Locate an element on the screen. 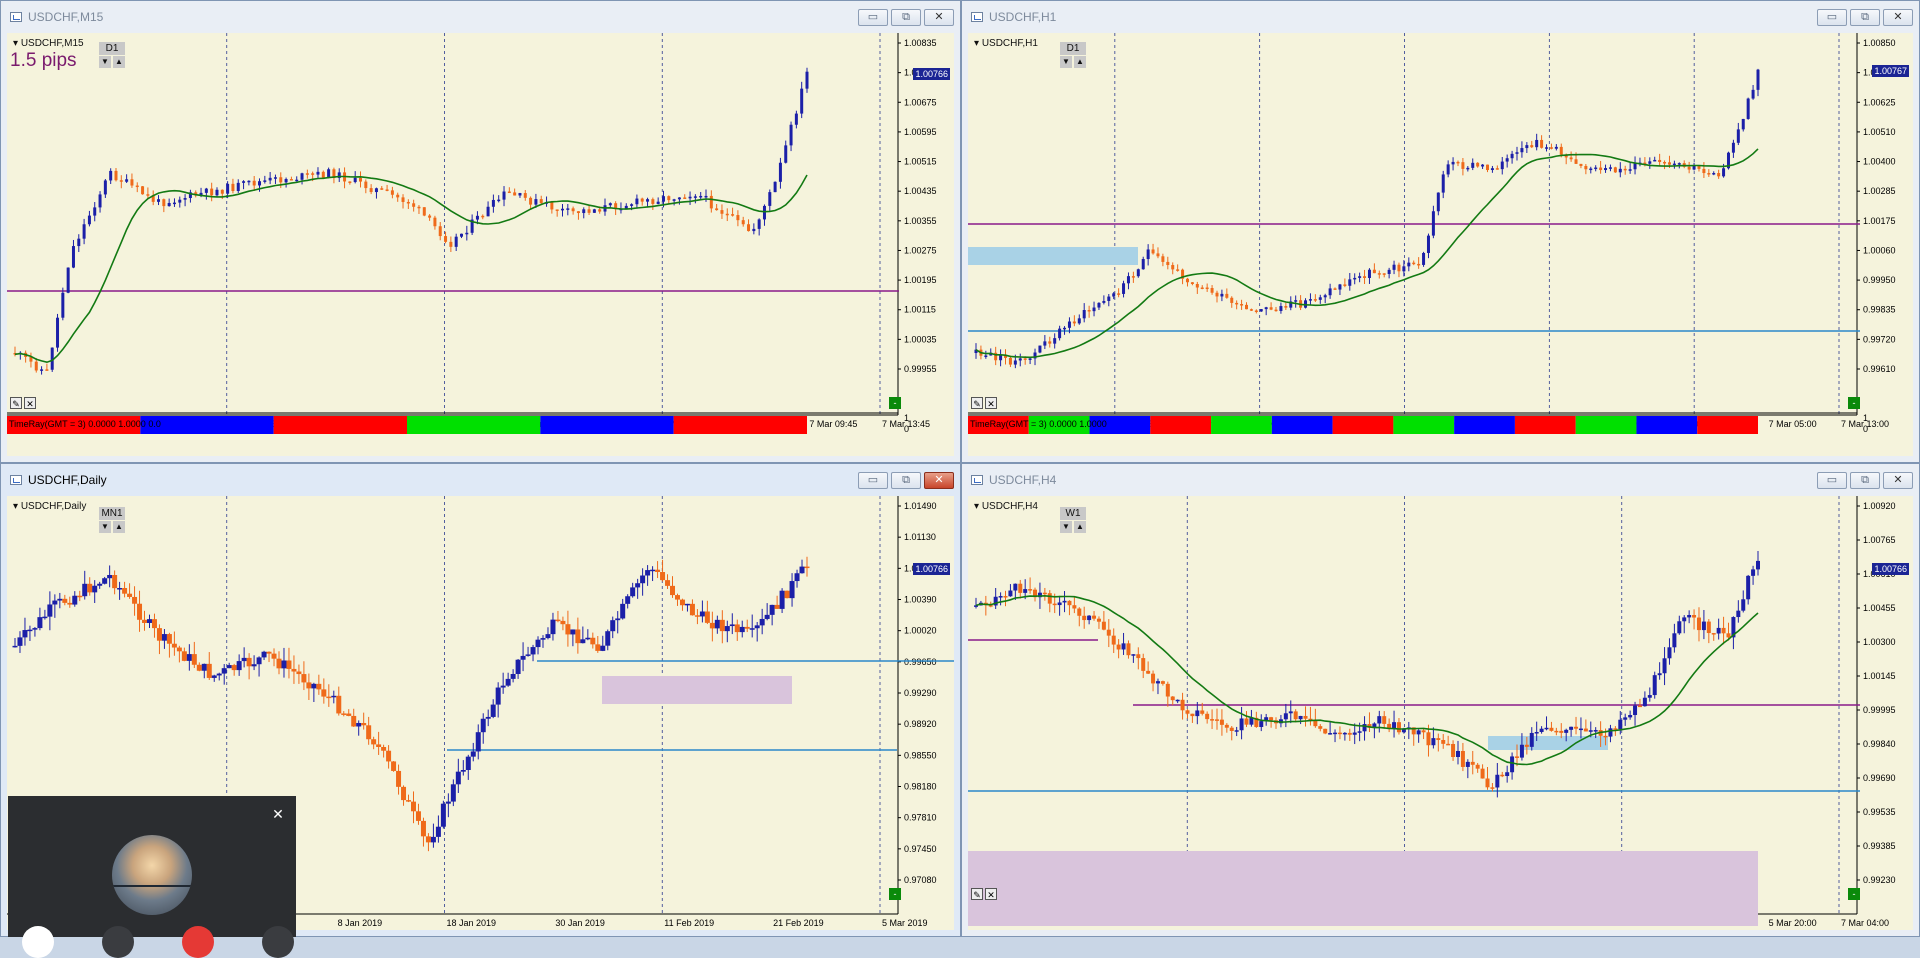  timeframe-switcher: MN1 ▼ ▲ is located at coordinates (112, 520).